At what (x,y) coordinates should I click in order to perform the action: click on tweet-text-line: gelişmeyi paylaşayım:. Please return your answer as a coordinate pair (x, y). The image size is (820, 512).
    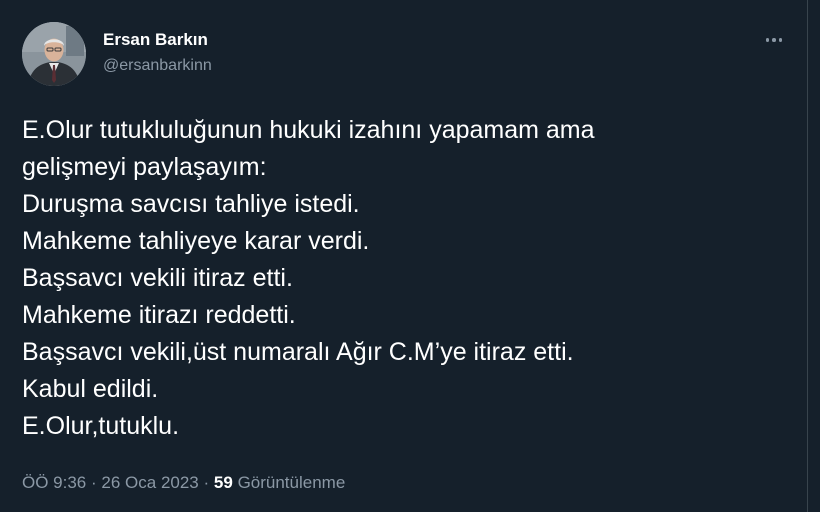
    Looking at the image, I should click on (144, 167).